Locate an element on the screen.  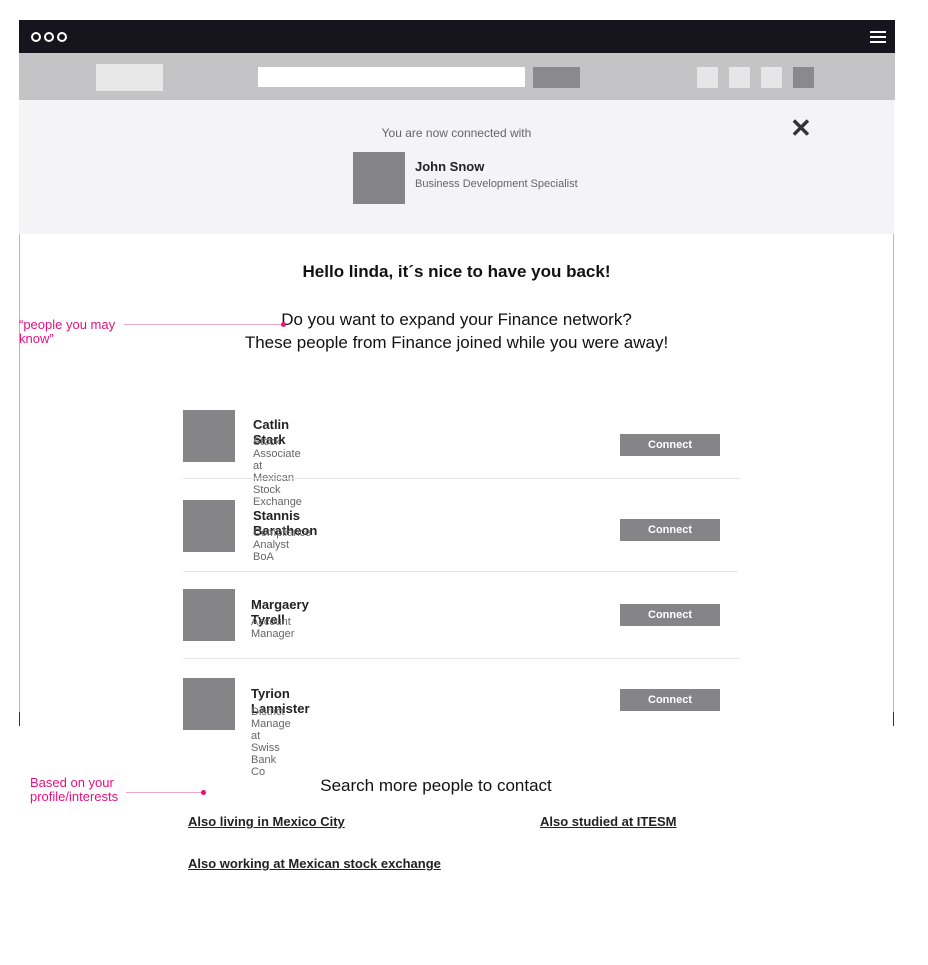
search-input is located at coordinates (391, 77).